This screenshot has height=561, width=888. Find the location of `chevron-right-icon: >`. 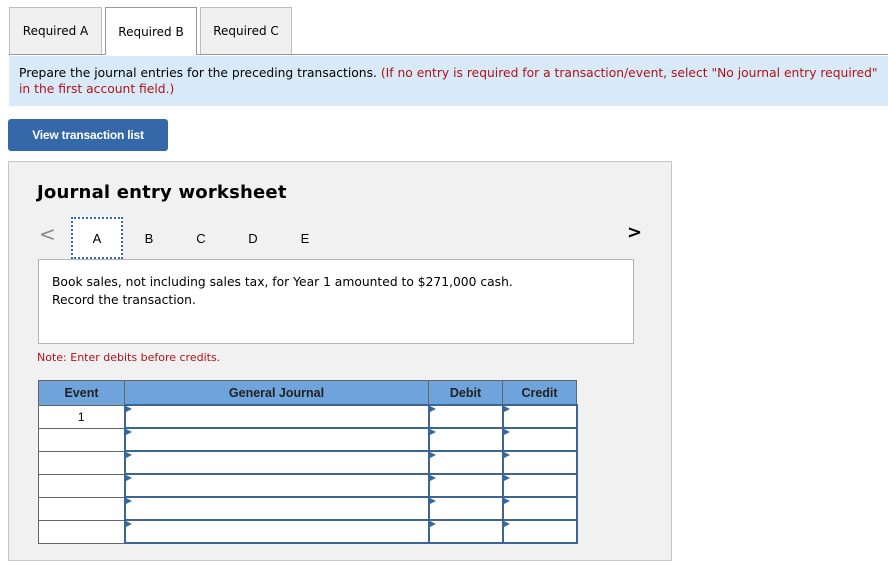

chevron-right-icon: > is located at coordinates (634, 232).